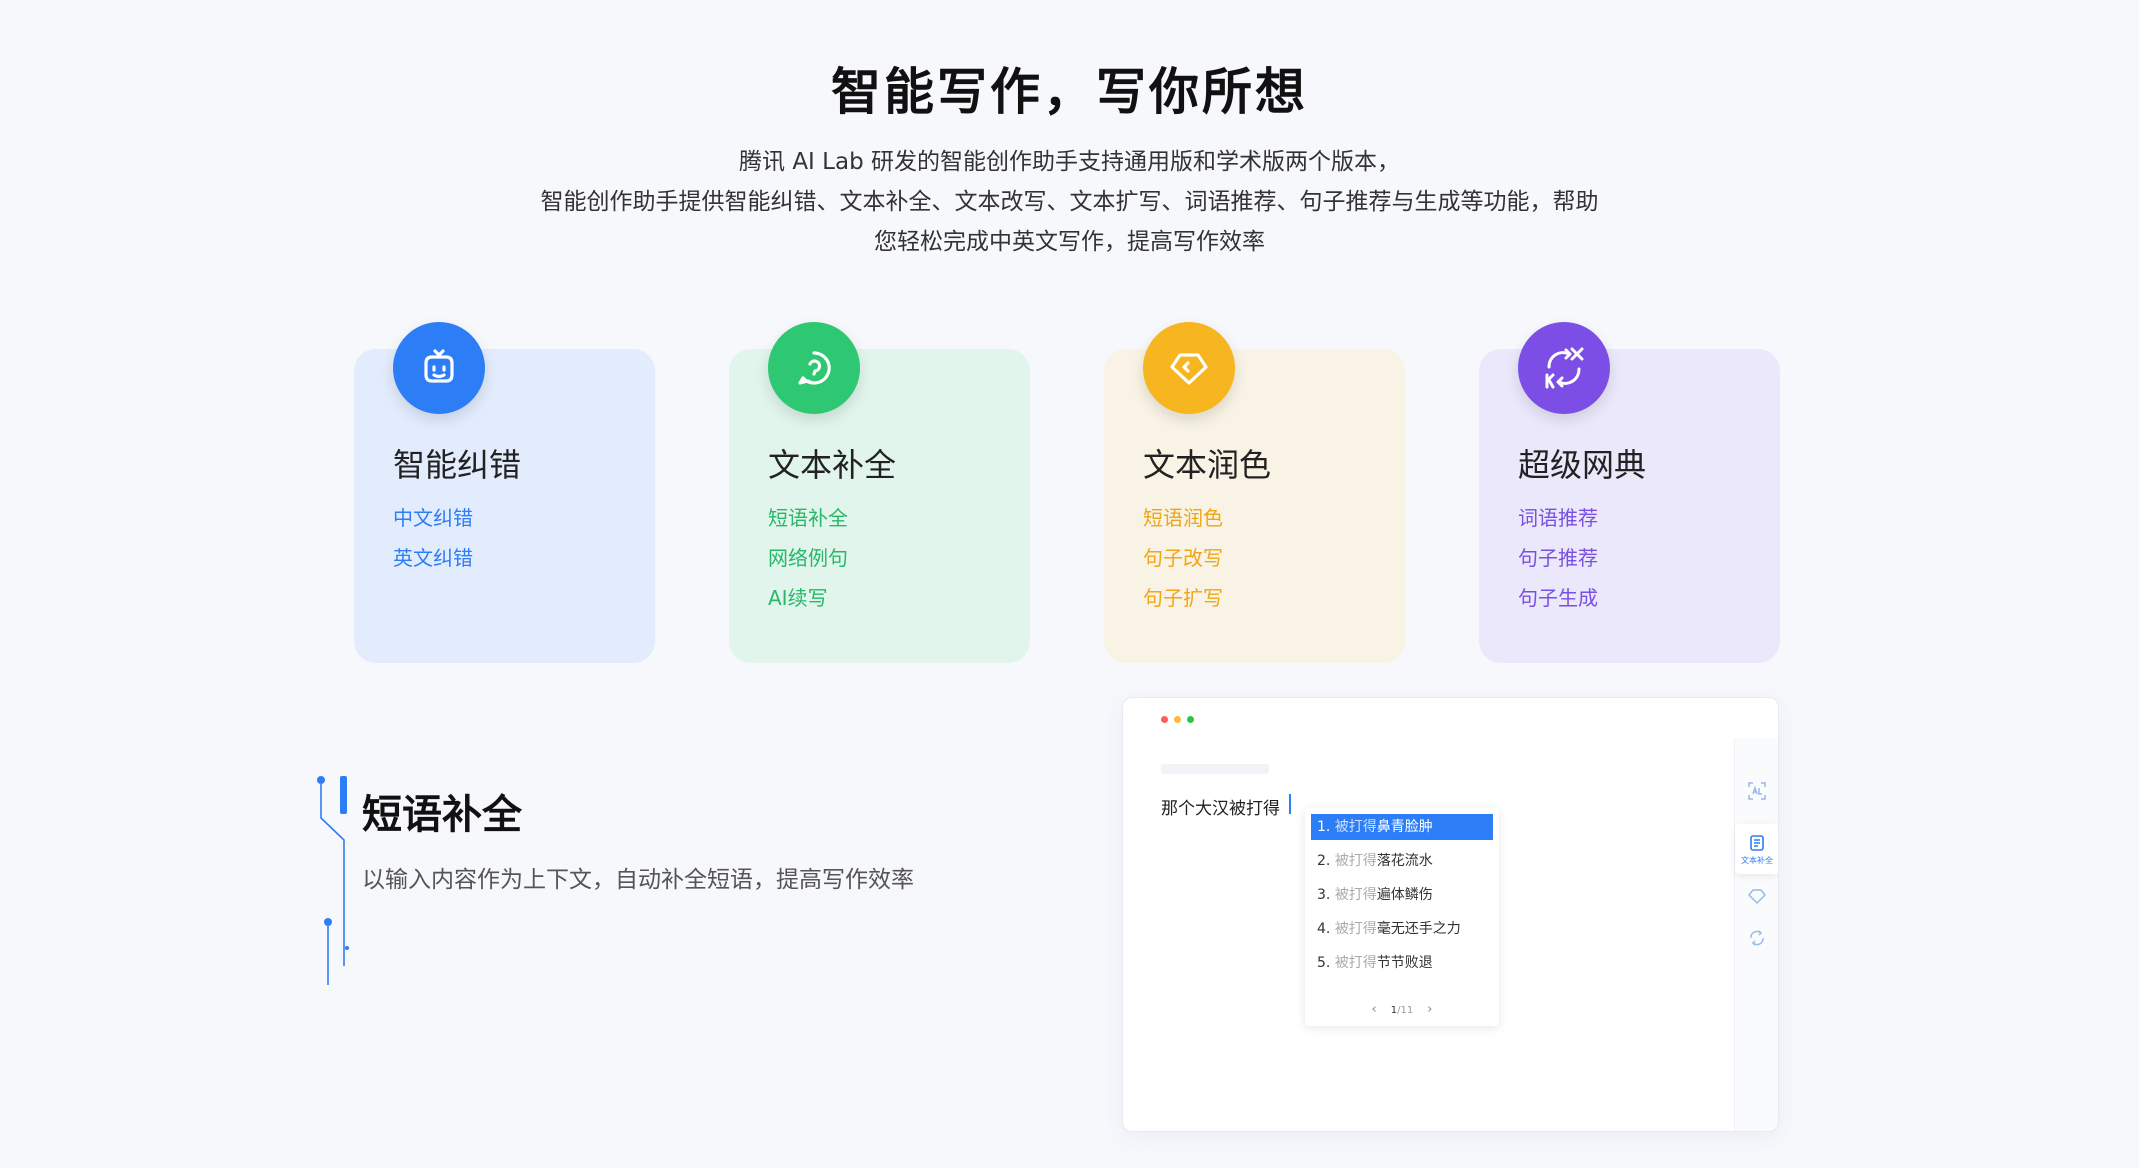 This screenshot has width=2139, height=1168. What do you see at coordinates (433, 558) in the screenshot?
I see `card-link-english-correction: 英文纠错` at bounding box center [433, 558].